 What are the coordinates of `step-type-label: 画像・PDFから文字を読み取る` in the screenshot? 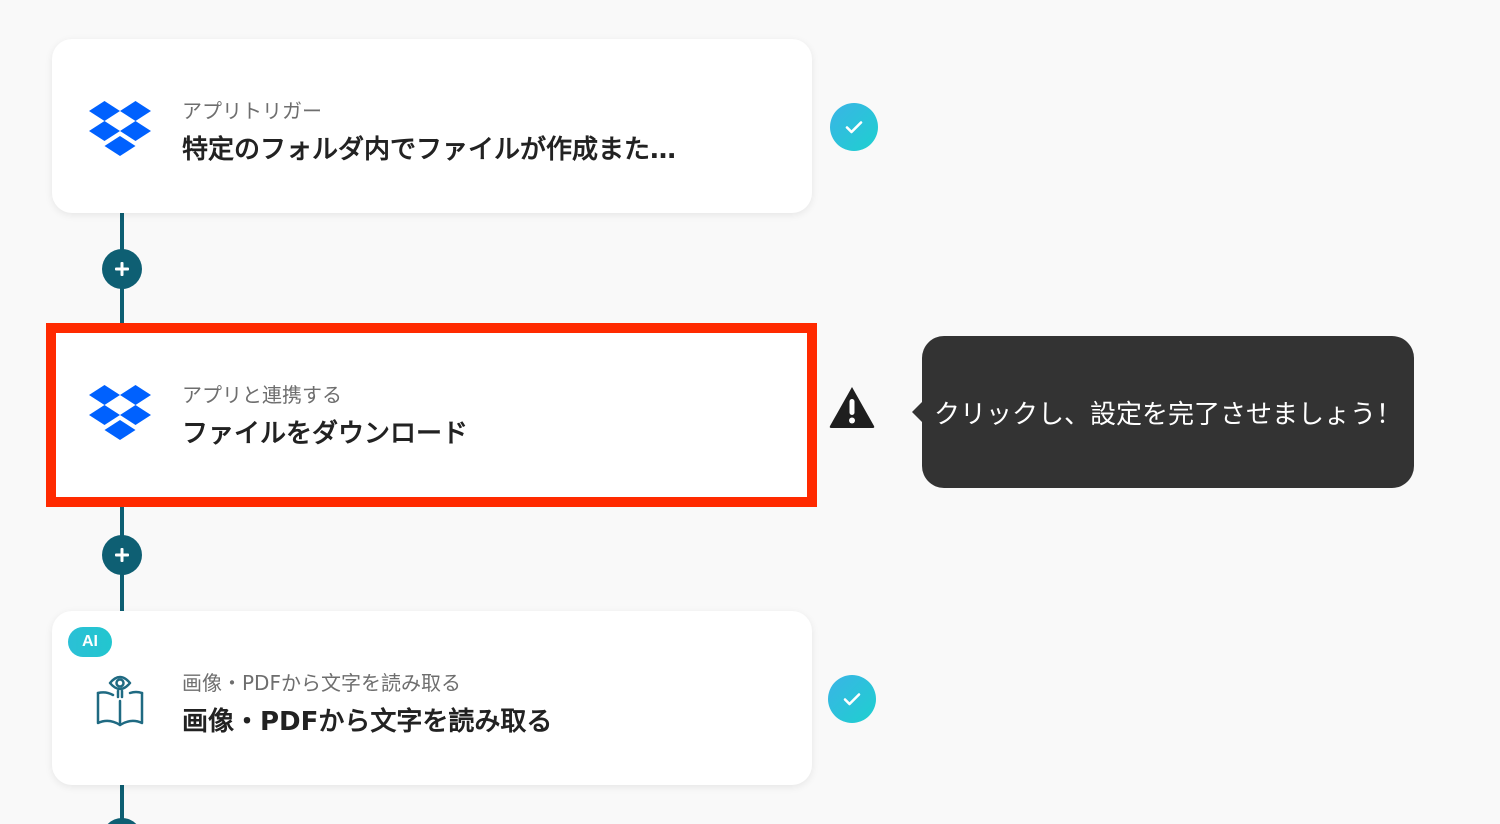 It's located at (321, 683).